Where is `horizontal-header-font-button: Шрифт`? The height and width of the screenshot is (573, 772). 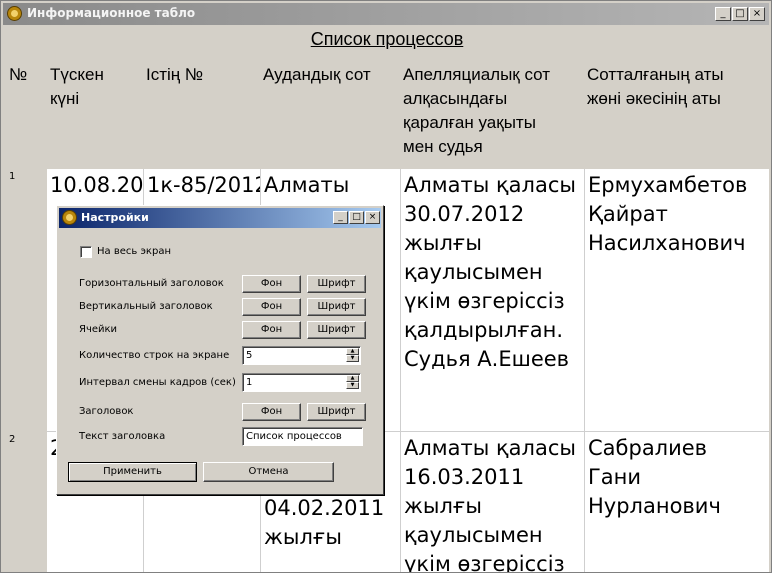 horizontal-header-font-button: Шрифт is located at coordinates (336, 284).